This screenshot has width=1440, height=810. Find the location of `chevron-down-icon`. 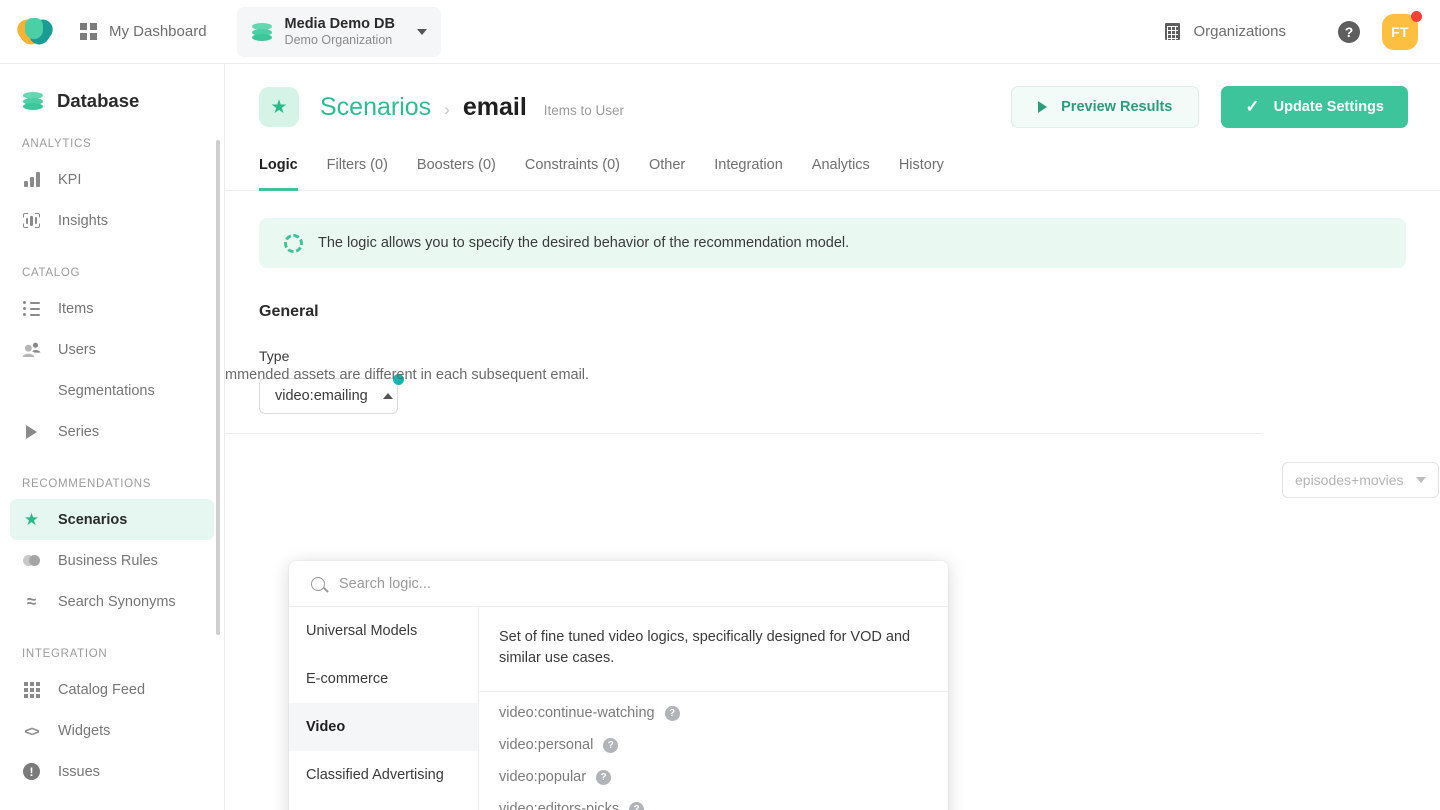

chevron-down-icon is located at coordinates (1421, 480).